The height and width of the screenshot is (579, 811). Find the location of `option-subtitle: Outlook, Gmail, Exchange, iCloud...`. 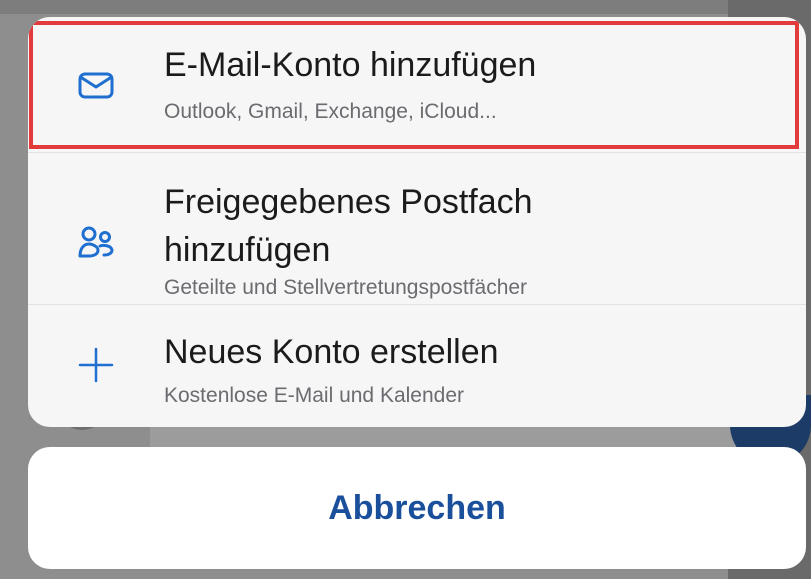

option-subtitle: Outlook, Gmail, Exchange, iCloud... is located at coordinates (330, 111).